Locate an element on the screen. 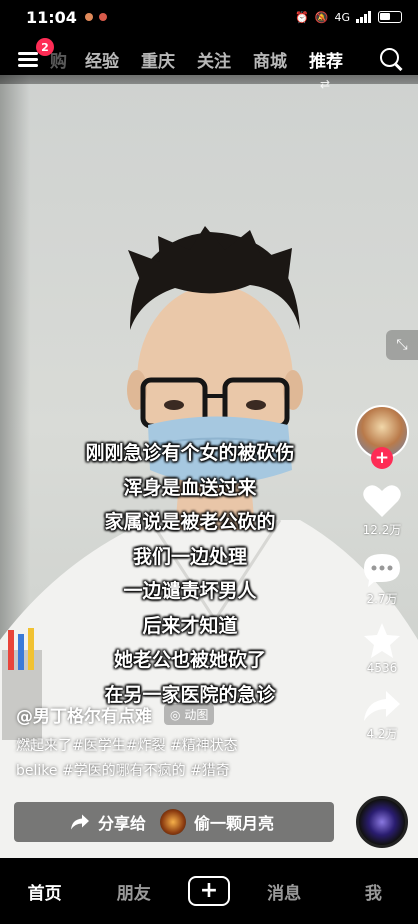 This screenshot has height=924, width=418. like-button: 12.2万 is located at coordinates (382, 510).